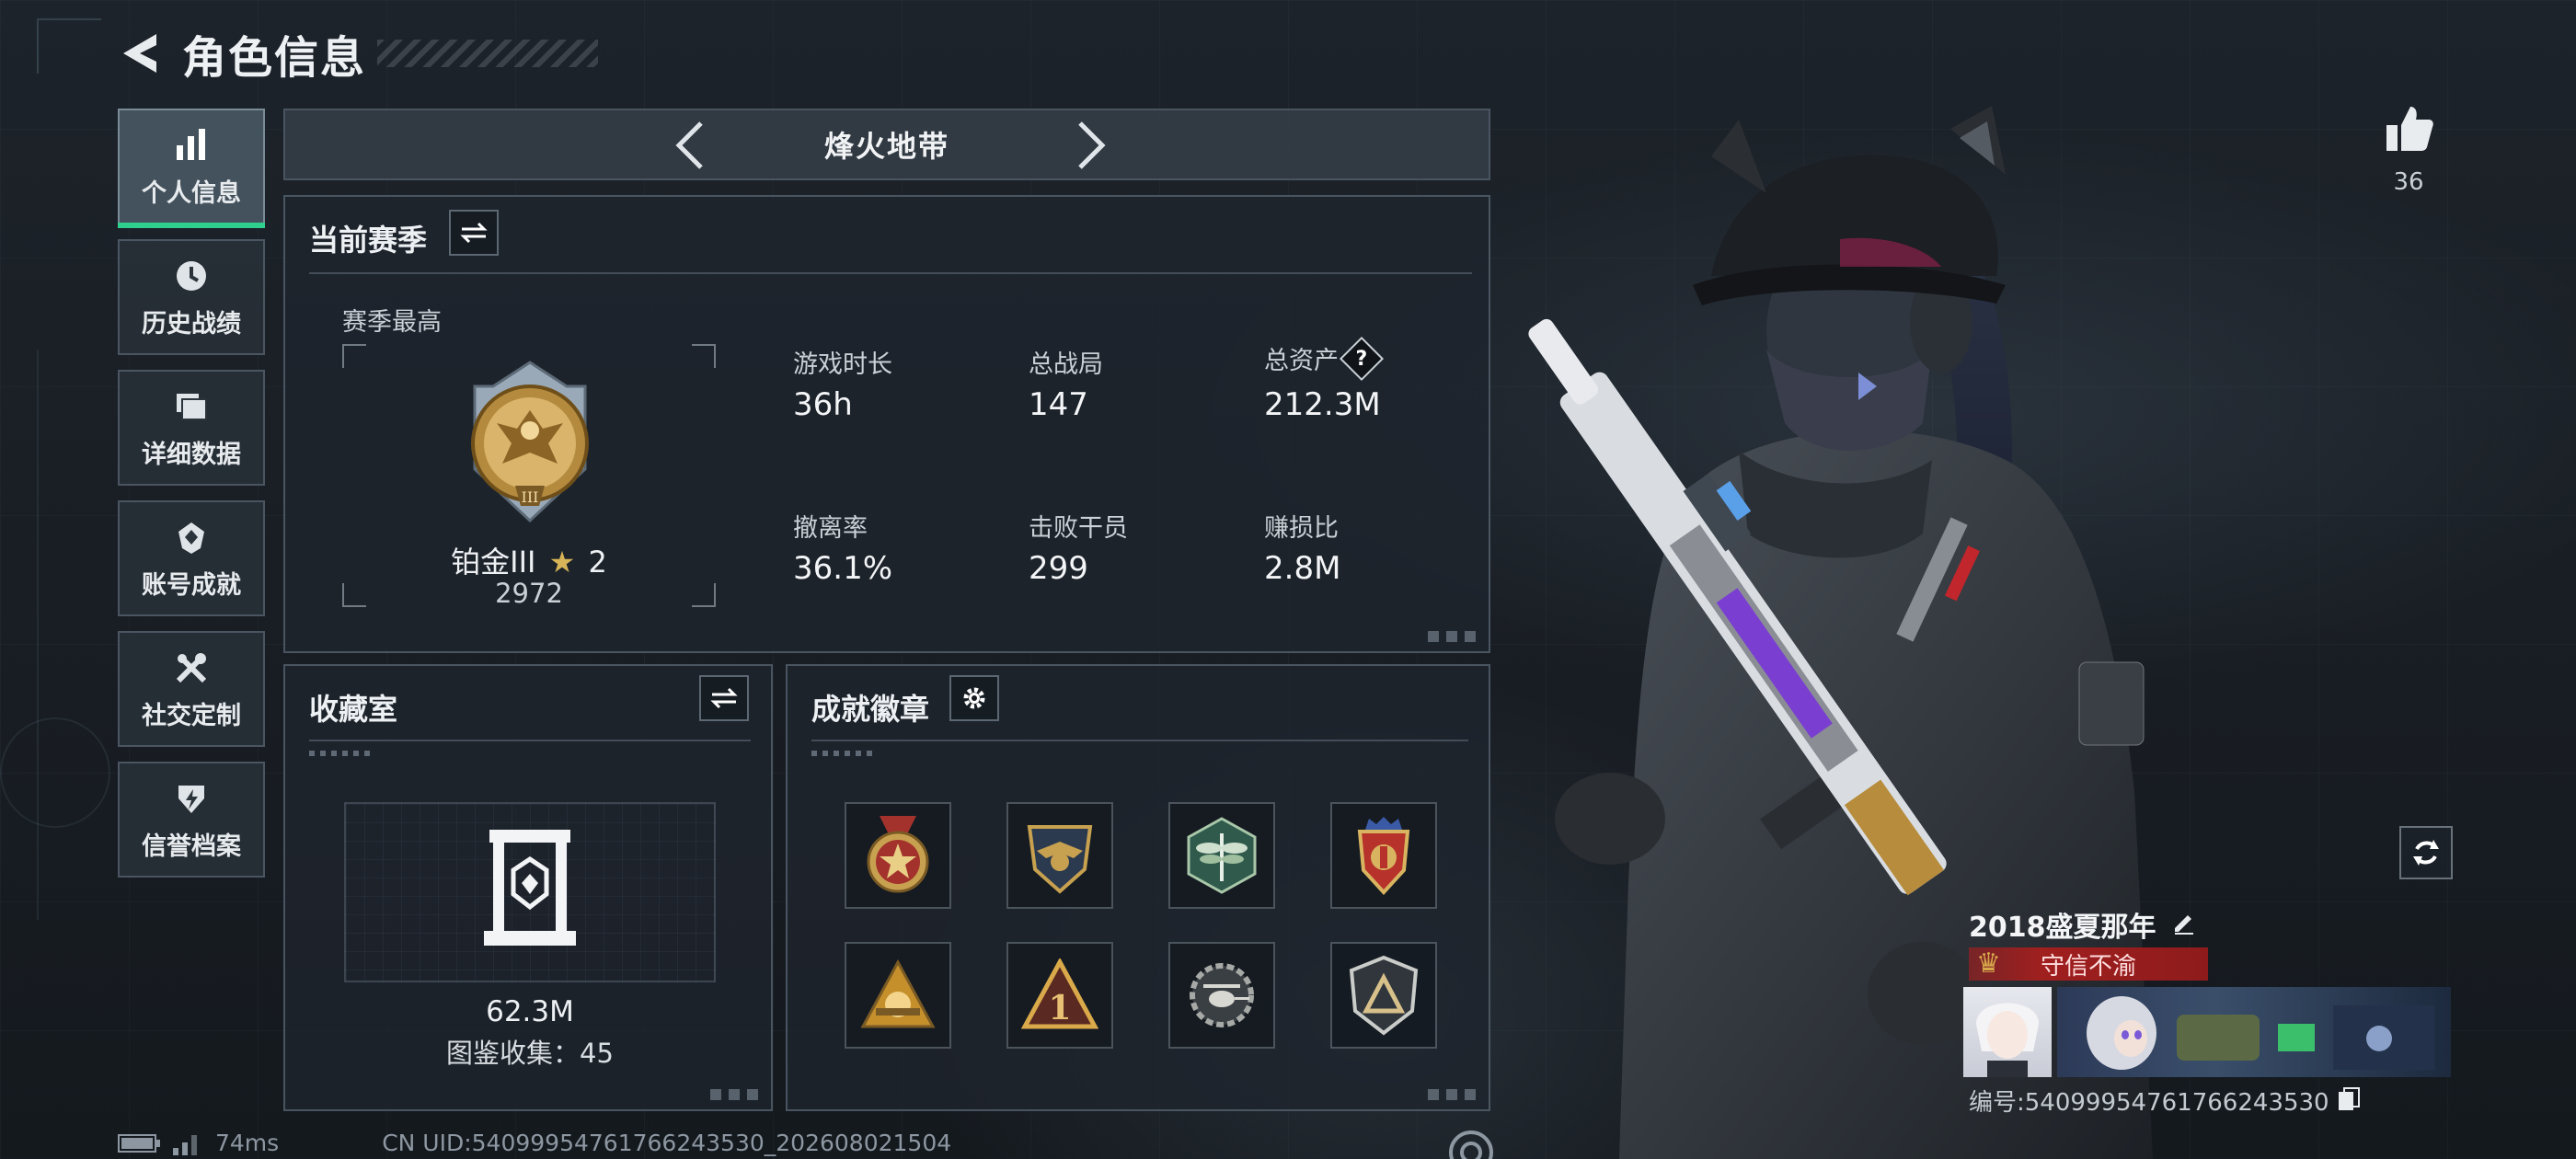 This screenshot has width=2576, height=1159. I want to click on badge-sunrise-triangle, so click(898, 995).